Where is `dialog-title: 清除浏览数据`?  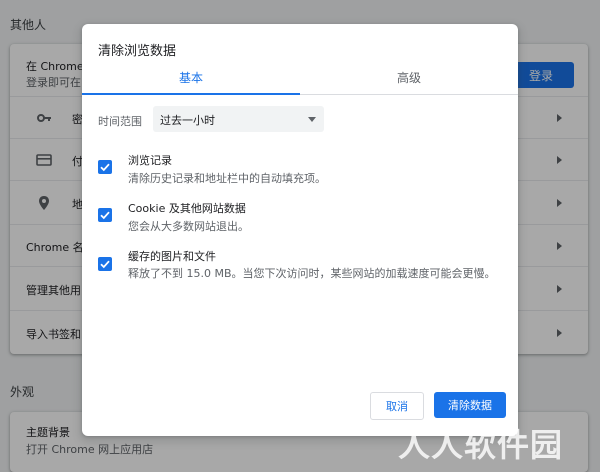 dialog-title: 清除浏览数据 is located at coordinates (137, 51).